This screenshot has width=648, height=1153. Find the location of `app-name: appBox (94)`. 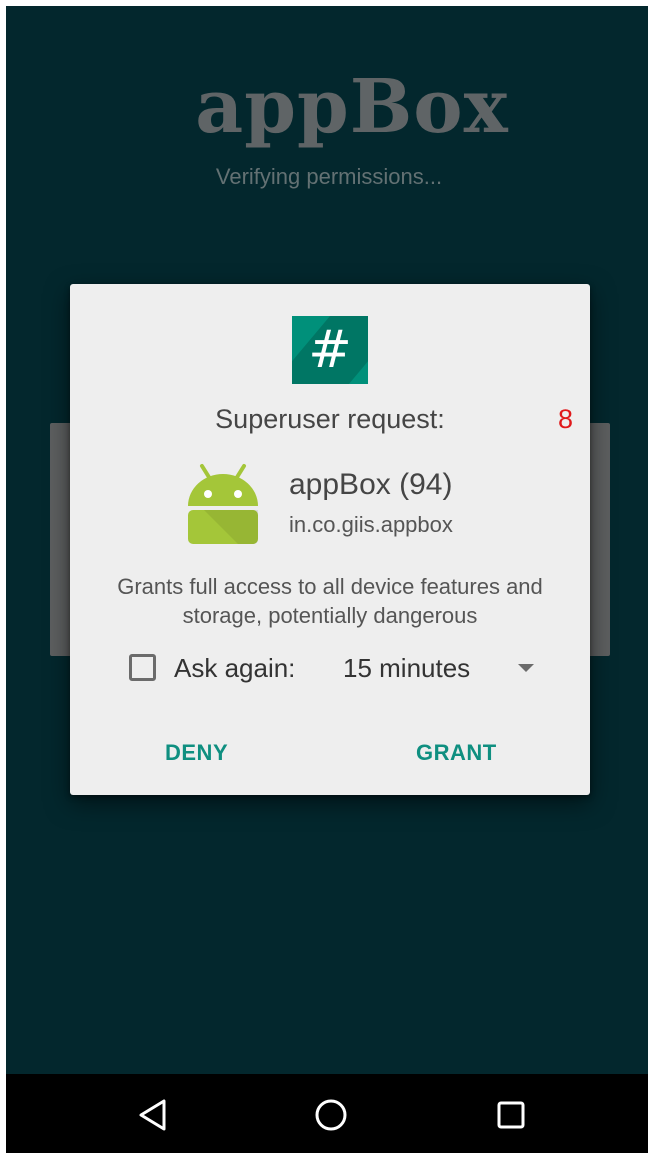

app-name: appBox (94) is located at coordinates (371, 484).